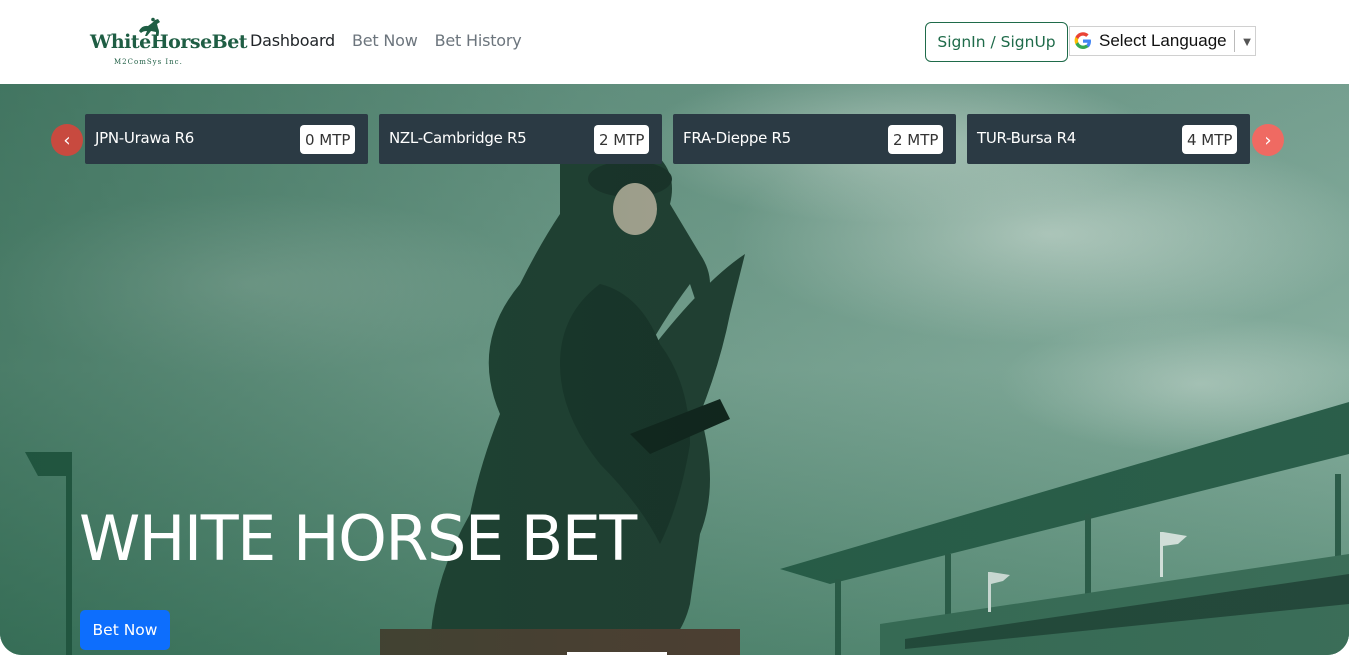 Image resolution: width=1349 pixels, height=655 pixels. What do you see at coordinates (478, 40) in the screenshot?
I see `nav-bet-history: Bet History` at bounding box center [478, 40].